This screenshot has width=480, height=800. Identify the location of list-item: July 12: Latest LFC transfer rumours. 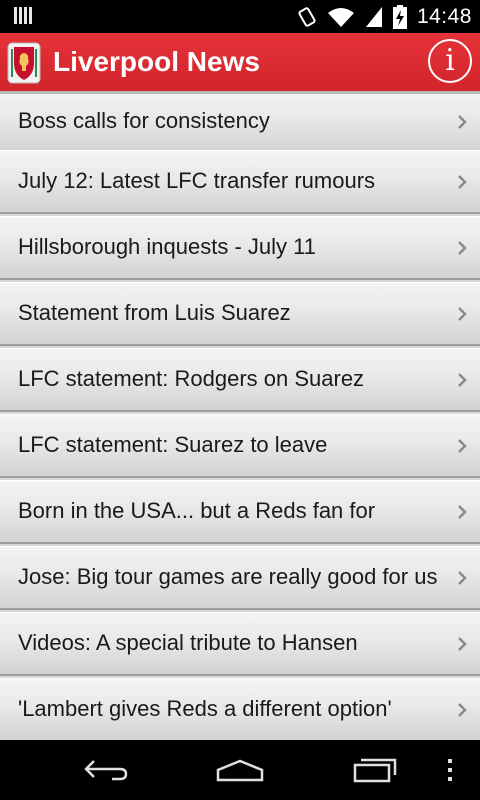
(240, 182).